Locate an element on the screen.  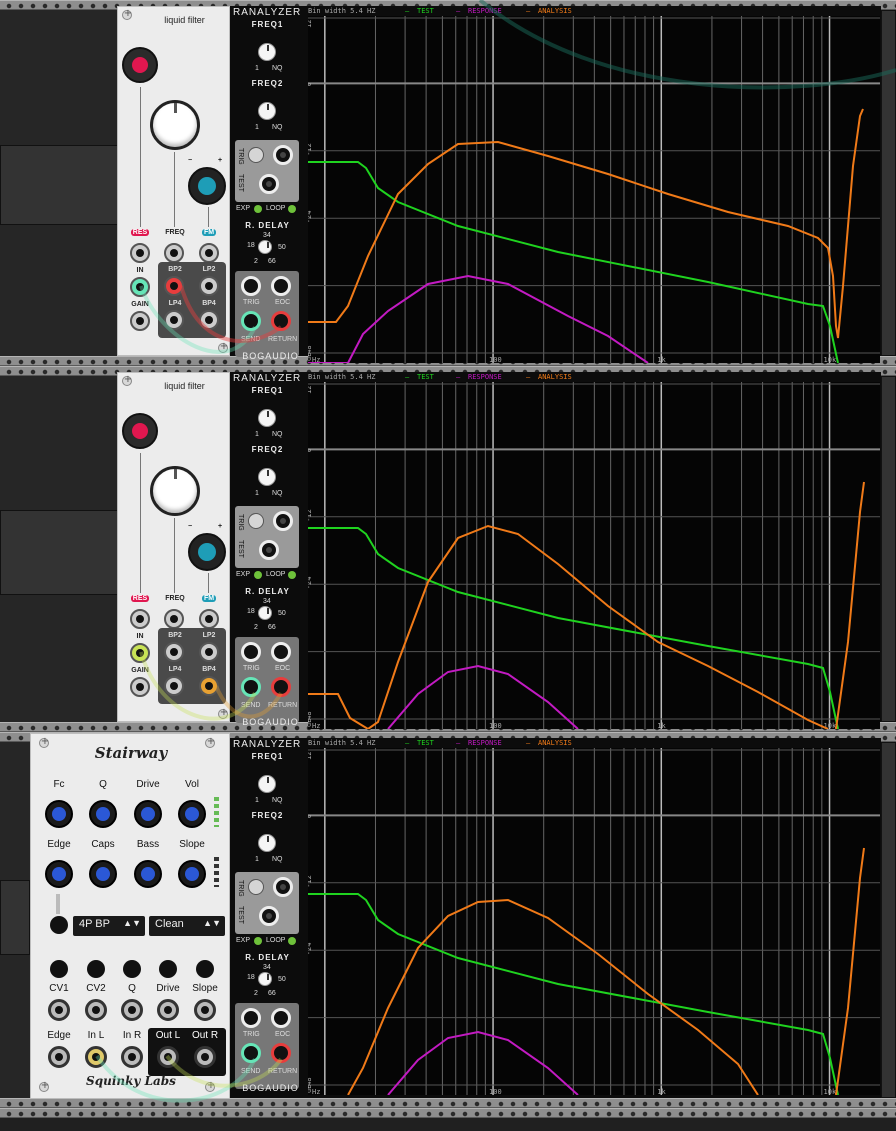
bp4-label: BP4 is located at coordinates (209, 303).